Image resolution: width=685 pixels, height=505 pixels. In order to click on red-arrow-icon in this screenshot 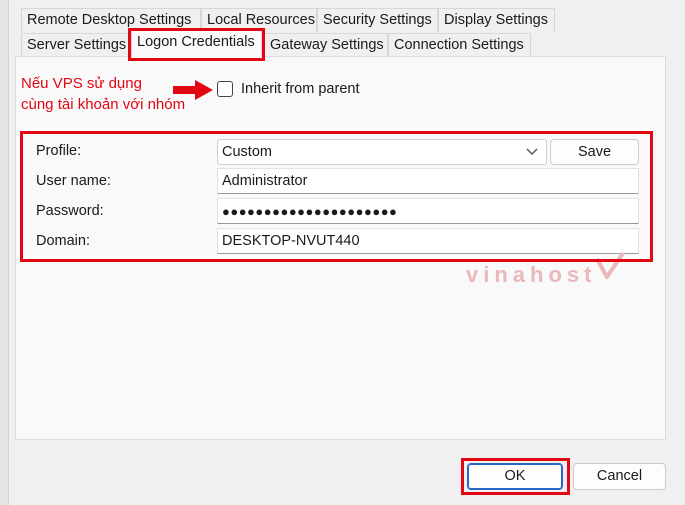, I will do `click(193, 90)`.